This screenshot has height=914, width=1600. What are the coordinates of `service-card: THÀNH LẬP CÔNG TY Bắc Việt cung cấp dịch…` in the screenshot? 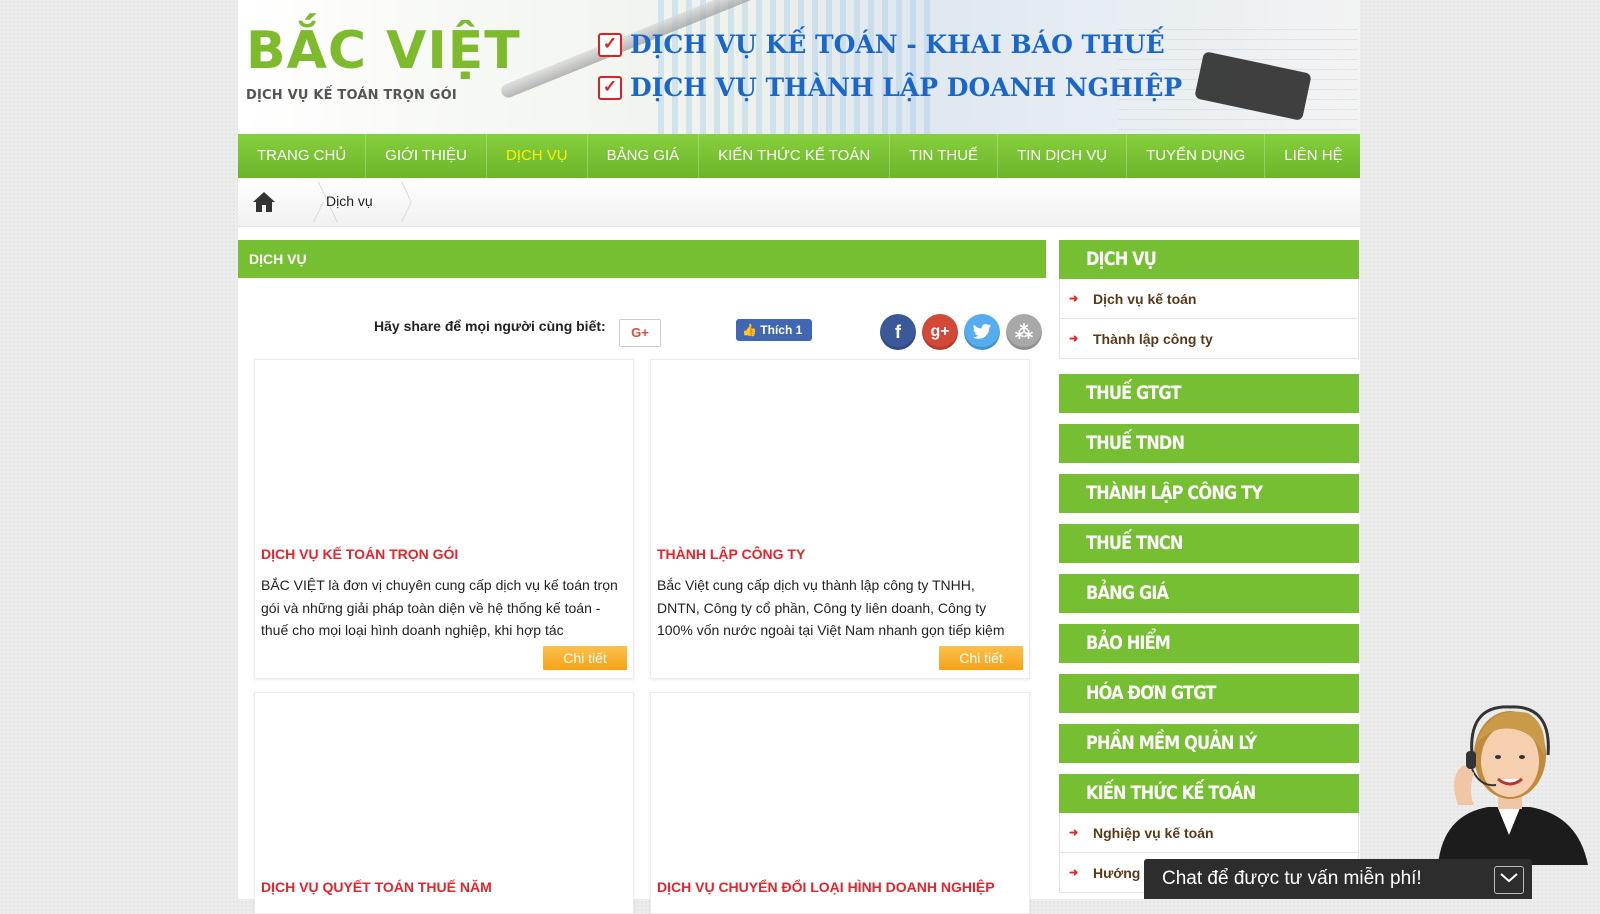 It's located at (840, 519).